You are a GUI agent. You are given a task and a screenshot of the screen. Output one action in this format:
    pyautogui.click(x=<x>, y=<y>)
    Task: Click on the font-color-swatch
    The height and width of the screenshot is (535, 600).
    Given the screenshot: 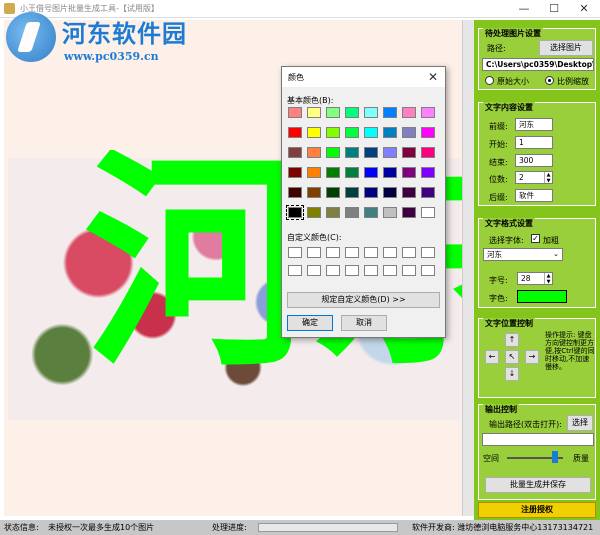 What is the action you would take?
    pyautogui.click(x=542, y=296)
    